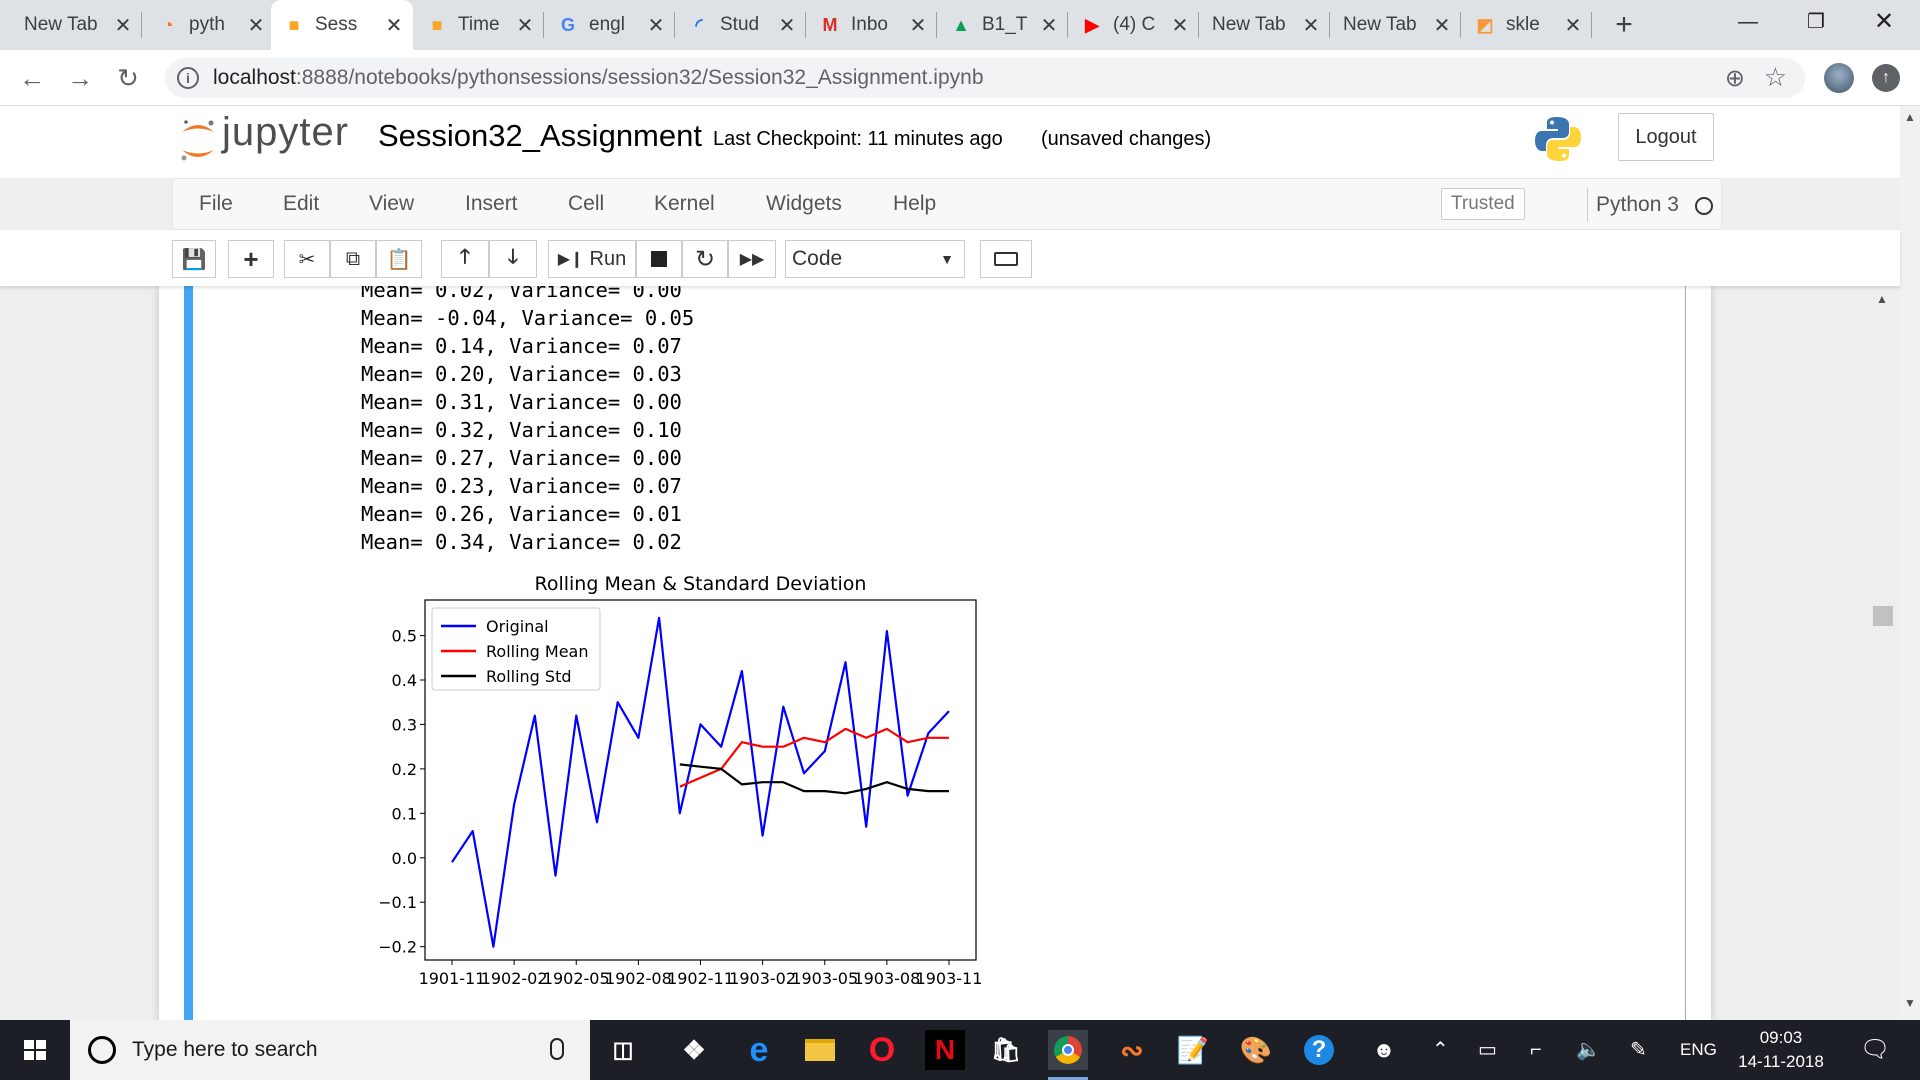 The height and width of the screenshot is (1080, 1920). Describe the element at coordinates (80, 78) in the screenshot. I see `forward-icon: →` at that location.